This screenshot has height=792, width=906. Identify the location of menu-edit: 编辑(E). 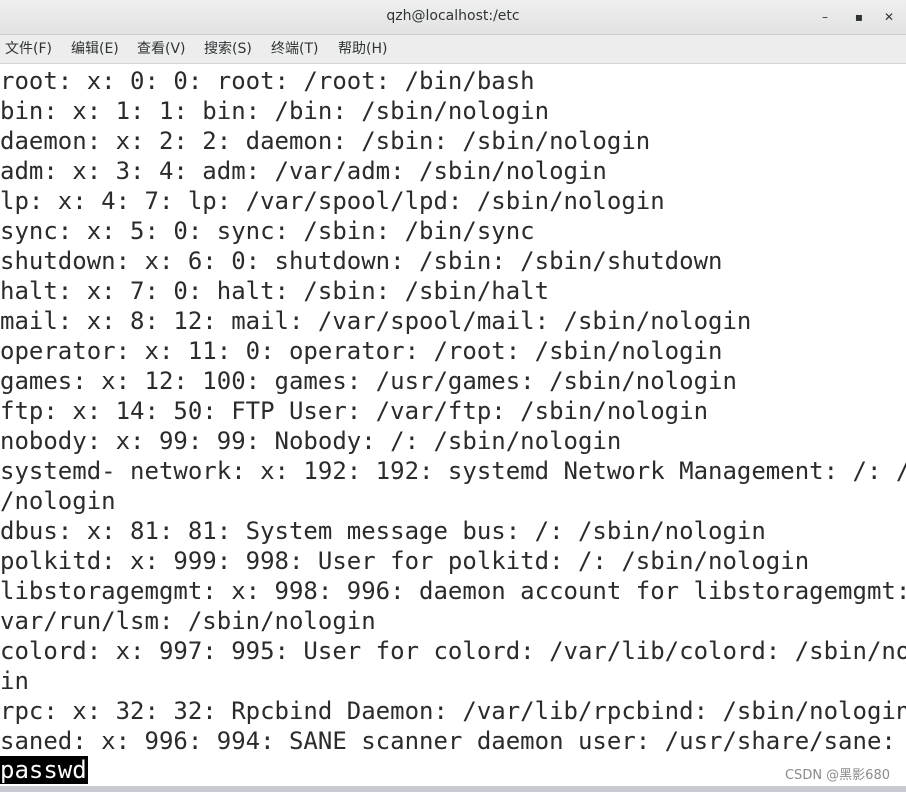
(95, 49).